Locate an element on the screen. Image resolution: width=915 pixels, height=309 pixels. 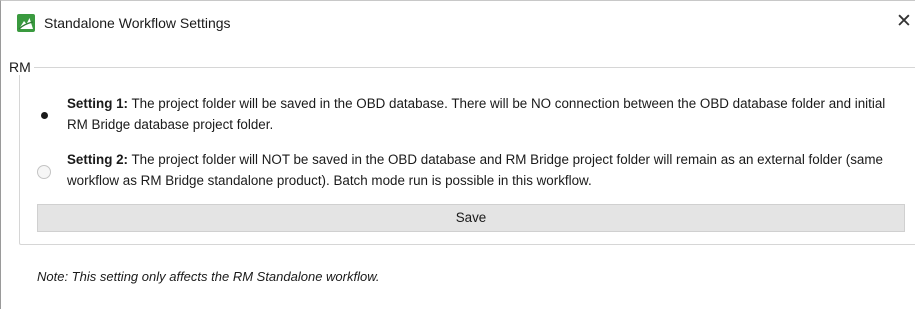
title-bar: Standalone Workflow Settings ✕ is located at coordinates (458, 22).